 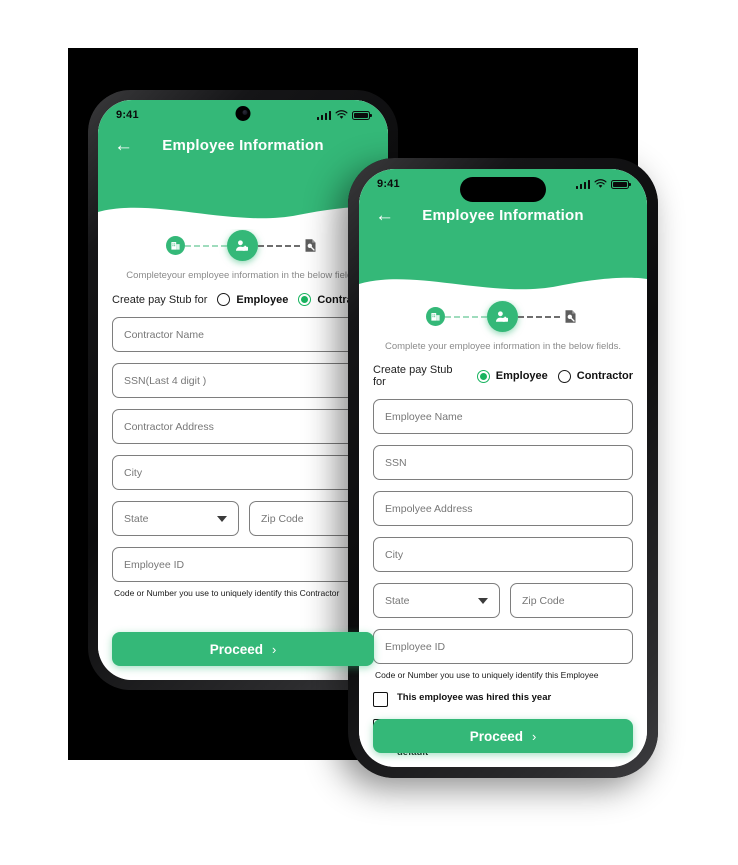 What do you see at coordinates (243, 380) in the screenshot?
I see `ssn-input: SSN(Last 4 digit )` at bounding box center [243, 380].